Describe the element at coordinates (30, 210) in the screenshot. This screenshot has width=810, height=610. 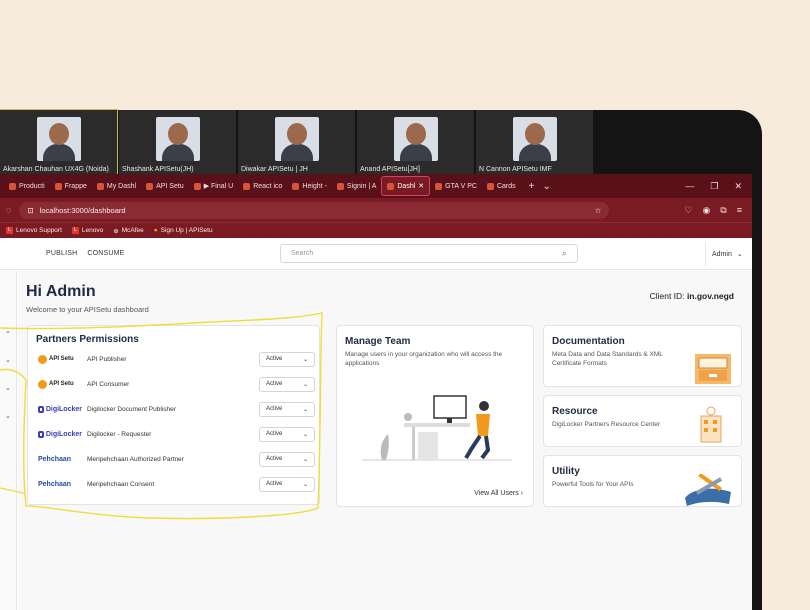
I see `page-info-icon: ⊡` at that location.